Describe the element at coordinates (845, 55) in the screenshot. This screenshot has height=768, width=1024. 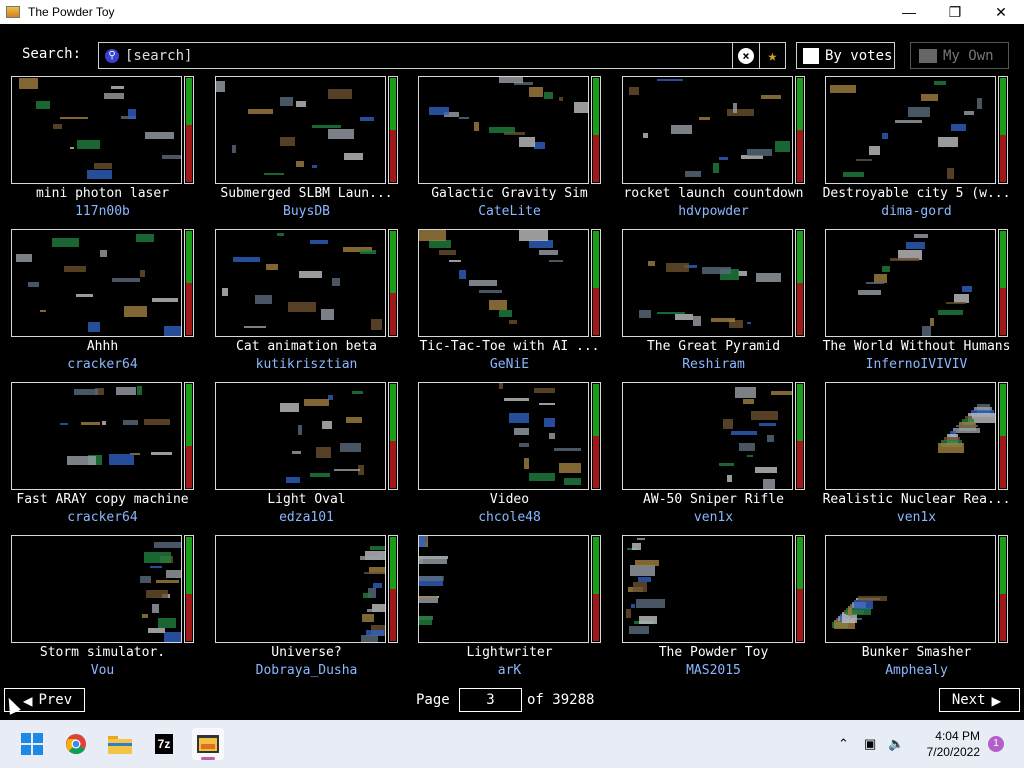
I see `sort-by-votes-button: By votes` at that location.